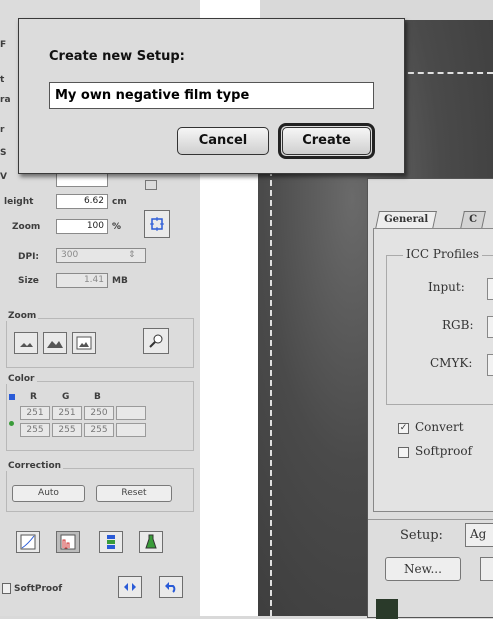 The height and width of the screenshot is (619, 493). Describe the element at coordinates (445, 73) in the screenshot. I see `selection-frame-top` at that location.